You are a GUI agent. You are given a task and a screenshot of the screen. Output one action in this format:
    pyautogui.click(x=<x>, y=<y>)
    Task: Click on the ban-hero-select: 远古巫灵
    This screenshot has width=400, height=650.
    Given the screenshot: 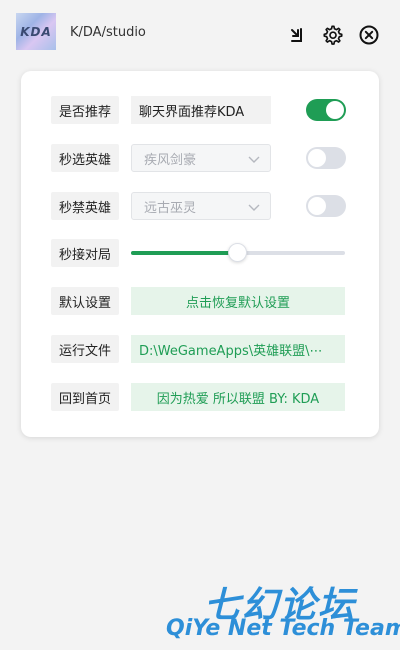 What is the action you would take?
    pyautogui.click(x=201, y=206)
    